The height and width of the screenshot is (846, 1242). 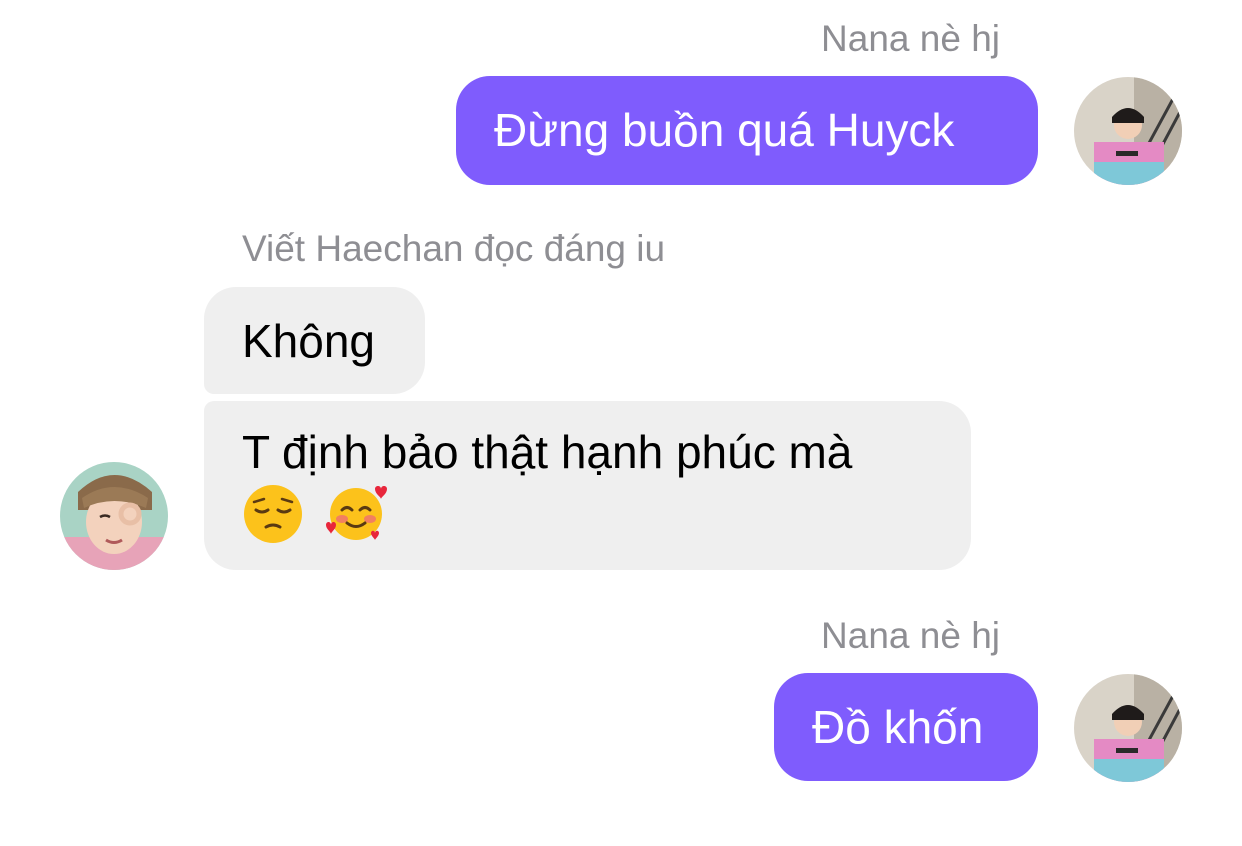 What do you see at coordinates (898, 727) in the screenshot?
I see `message-text: Đồ khốn` at bounding box center [898, 727].